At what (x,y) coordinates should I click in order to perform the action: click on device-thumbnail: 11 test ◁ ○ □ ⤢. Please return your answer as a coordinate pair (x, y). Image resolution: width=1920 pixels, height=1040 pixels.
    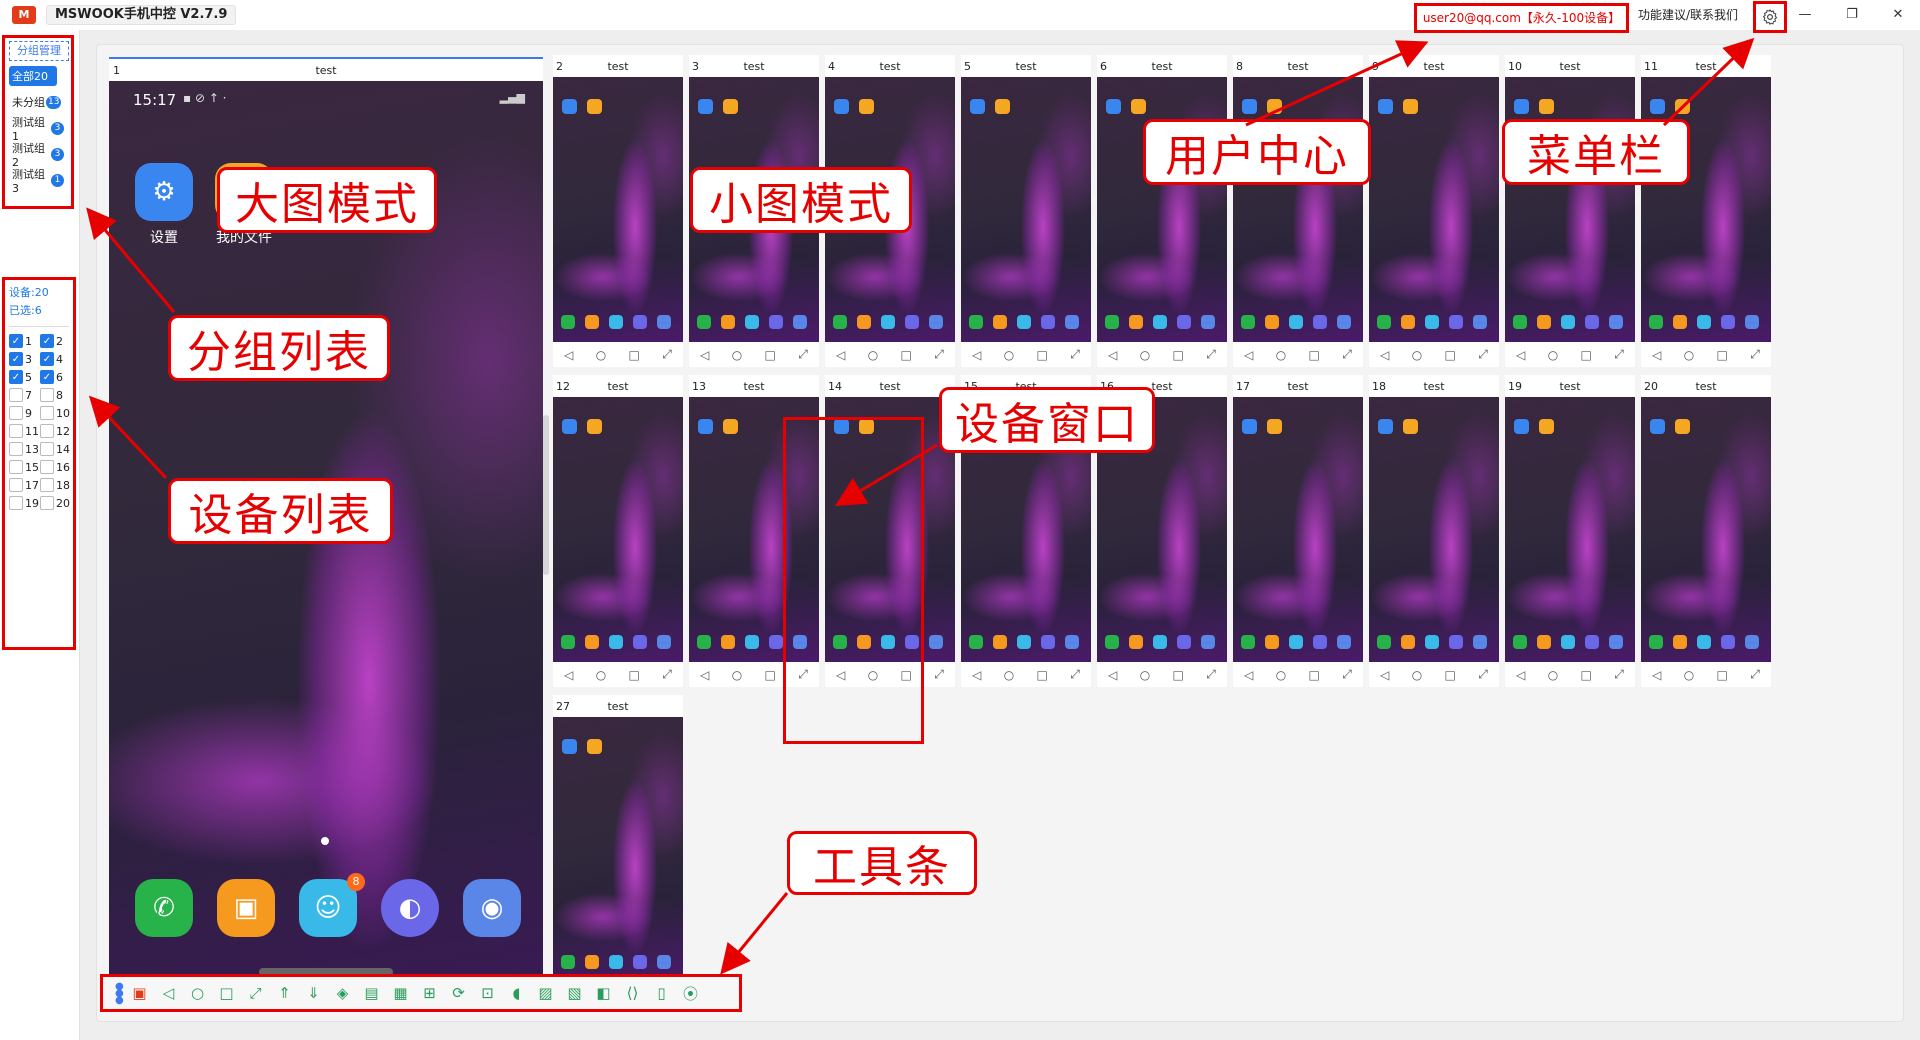
    Looking at the image, I should click on (1706, 211).